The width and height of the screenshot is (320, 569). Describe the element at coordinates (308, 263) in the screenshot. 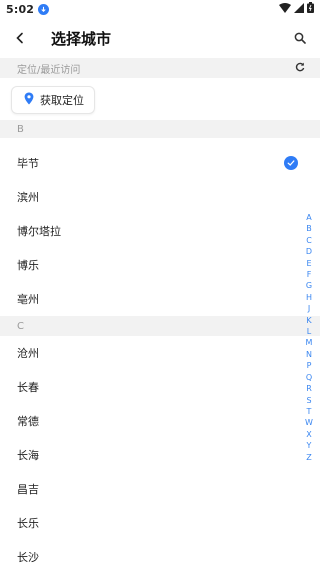

I see `index-letter: E` at that location.